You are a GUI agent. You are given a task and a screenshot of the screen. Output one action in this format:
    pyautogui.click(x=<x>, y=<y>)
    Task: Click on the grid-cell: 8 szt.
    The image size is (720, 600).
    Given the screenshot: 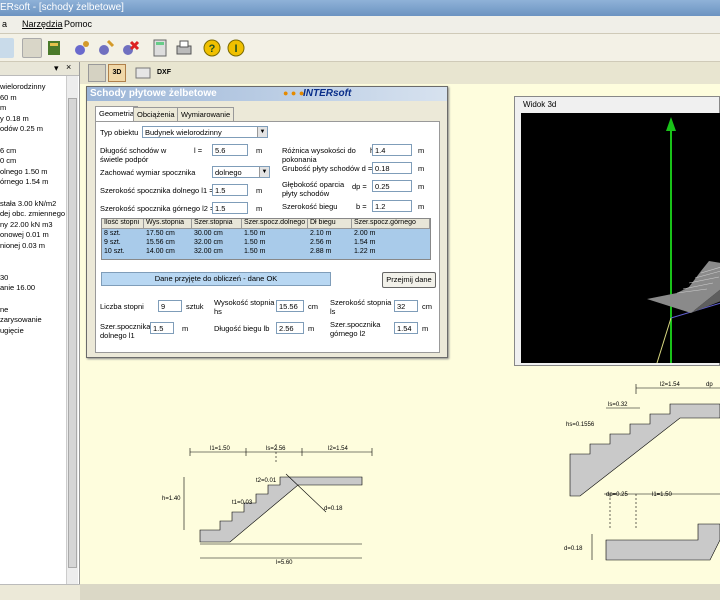 What is the action you would take?
    pyautogui.click(x=123, y=234)
    